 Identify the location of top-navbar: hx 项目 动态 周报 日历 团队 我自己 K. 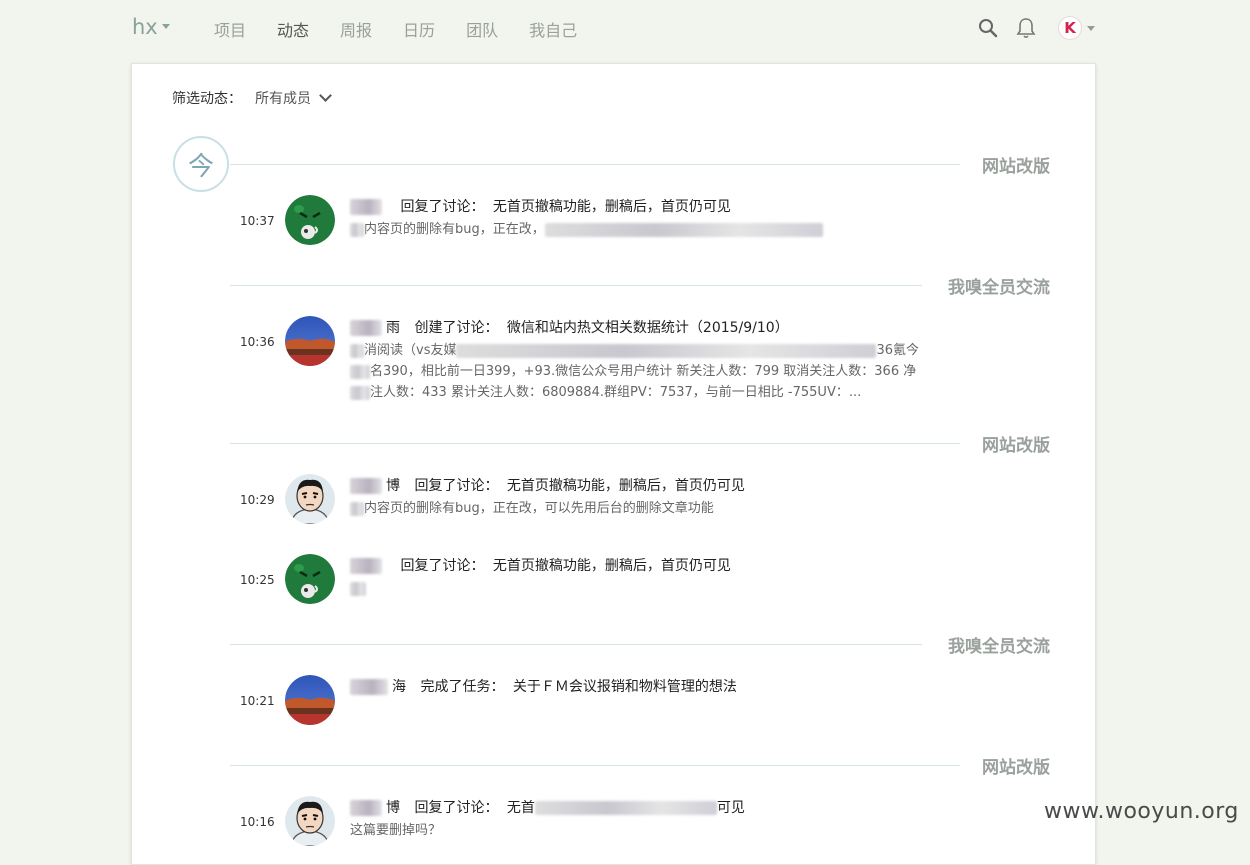
(625, 28).